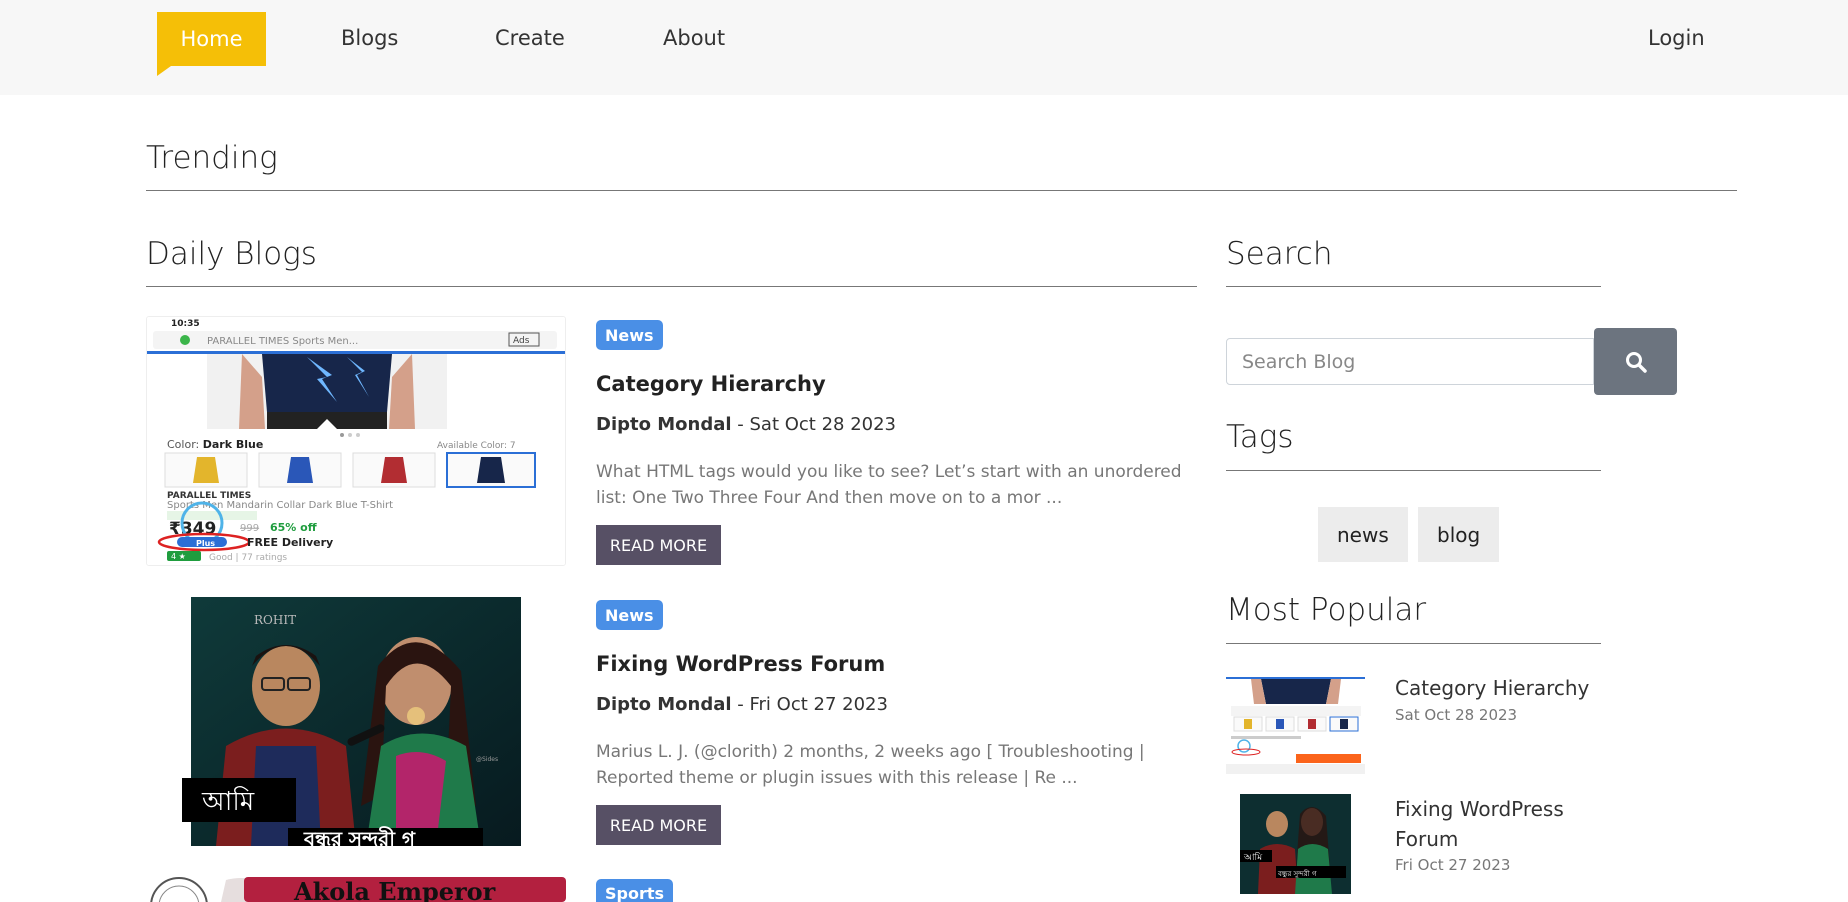 This screenshot has width=1848, height=902. Describe the element at coordinates (212, 158) in the screenshot. I see `trending-heading: Trending` at that location.